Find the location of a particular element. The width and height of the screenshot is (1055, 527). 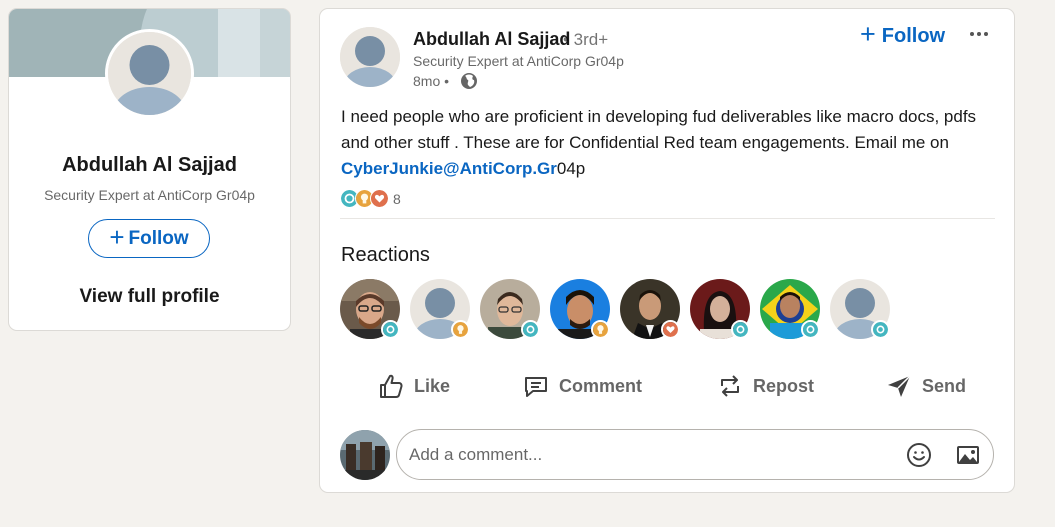

reaction-summary-icons is located at coordinates (366, 199).